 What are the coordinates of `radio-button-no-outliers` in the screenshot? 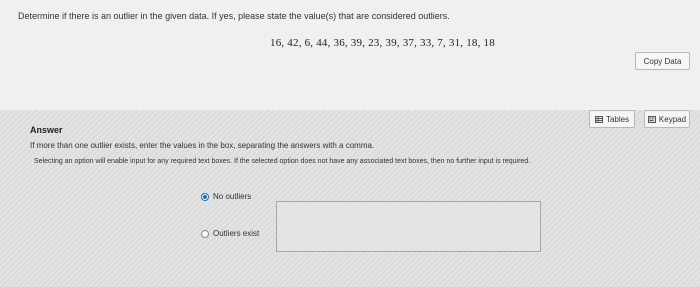 It's located at (205, 196).